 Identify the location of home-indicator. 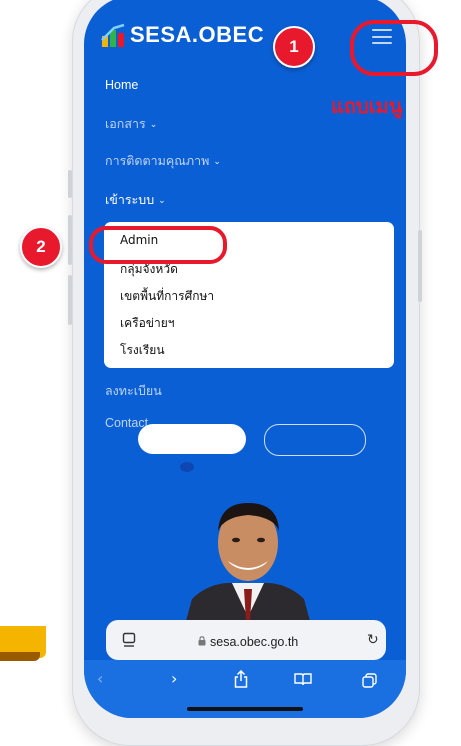
(245, 709).